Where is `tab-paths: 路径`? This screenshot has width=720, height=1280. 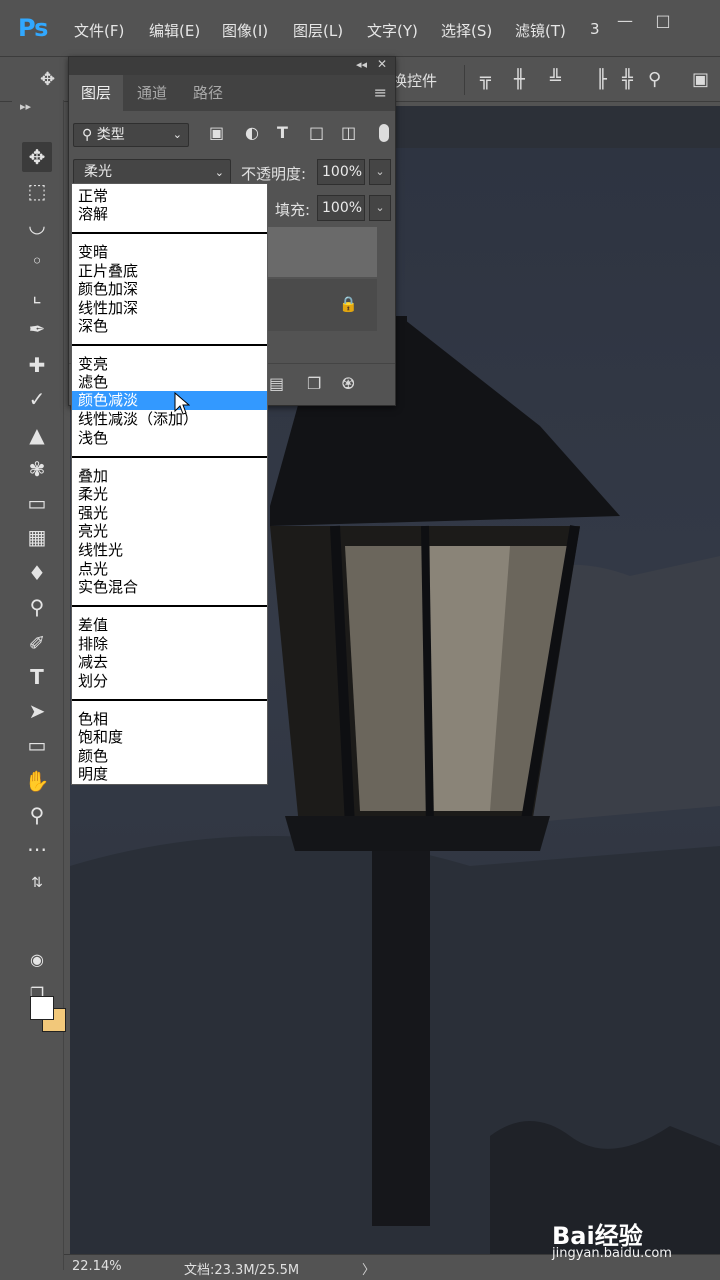 tab-paths: 路径 is located at coordinates (208, 93).